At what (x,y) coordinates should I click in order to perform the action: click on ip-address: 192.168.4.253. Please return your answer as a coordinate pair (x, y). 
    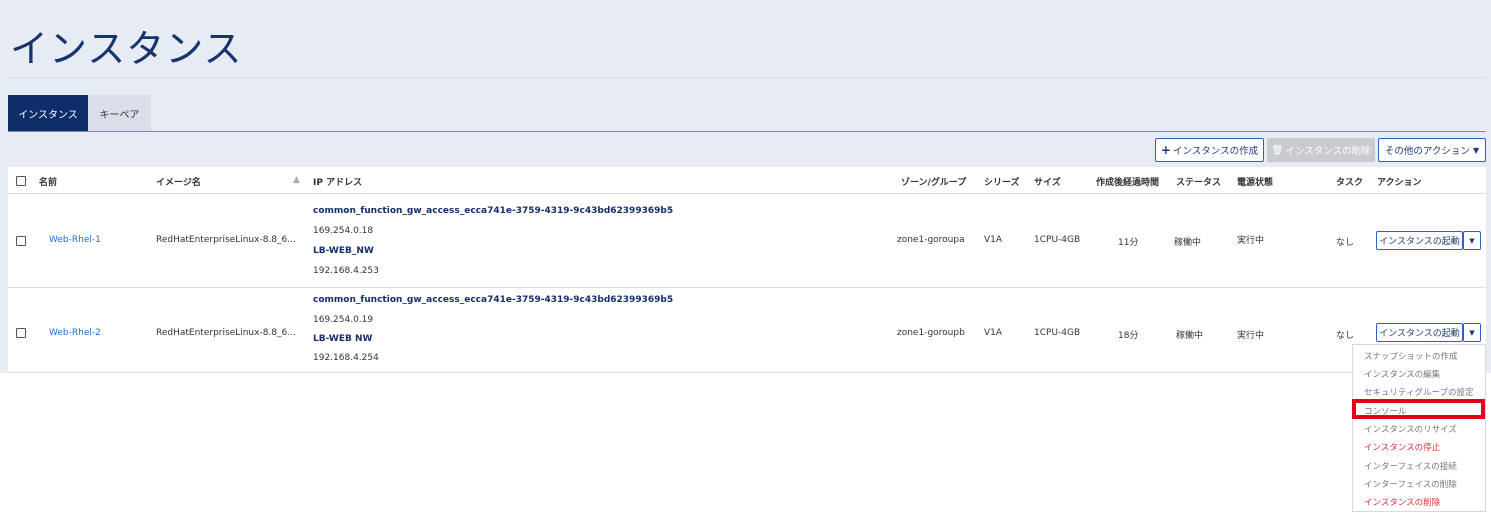
    Looking at the image, I should click on (346, 271).